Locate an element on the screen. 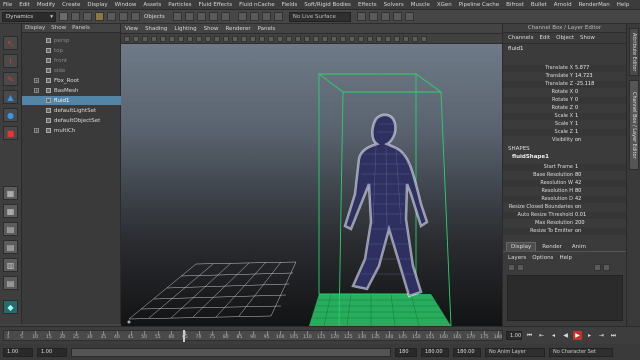 The width and height of the screenshot is (640, 360). tab-display: Display is located at coordinates (521, 246).